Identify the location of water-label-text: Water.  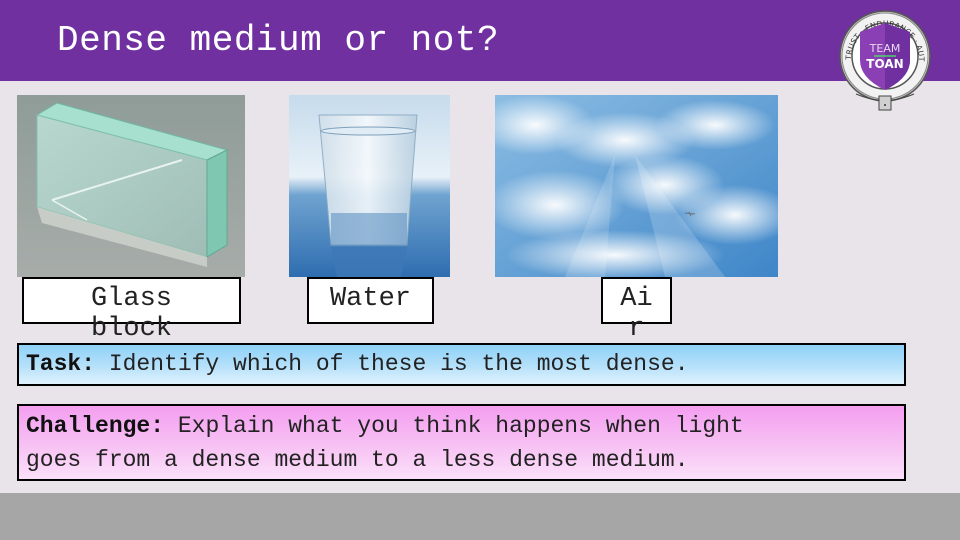
(370, 299).